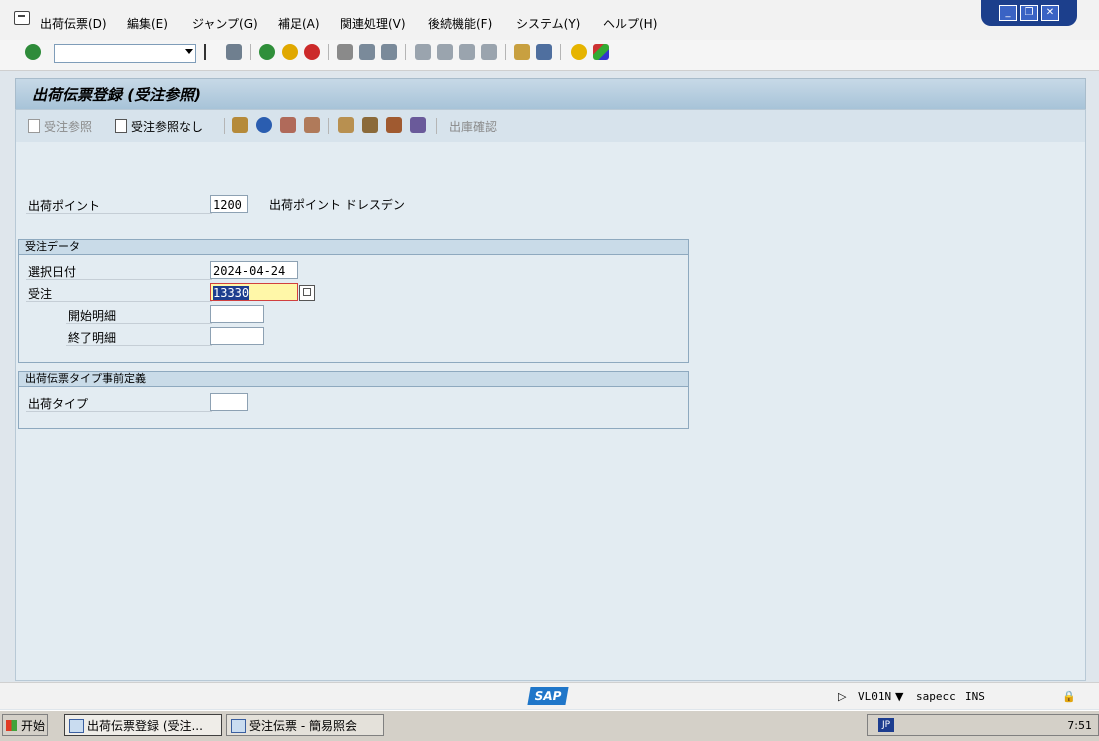 Image resolution: width=1099 pixels, height=741 pixels. What do you see at coordinates (68, 127) in the screenshot?
I see `with-order-label: 受注参照` at bounding box center [68, 127].